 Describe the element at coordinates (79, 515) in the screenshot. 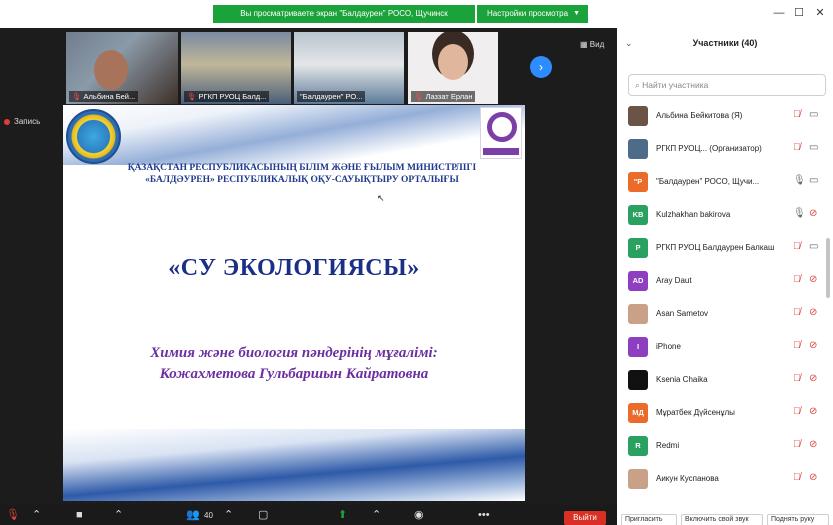

I see `video-camera-icon: ■` at that location.